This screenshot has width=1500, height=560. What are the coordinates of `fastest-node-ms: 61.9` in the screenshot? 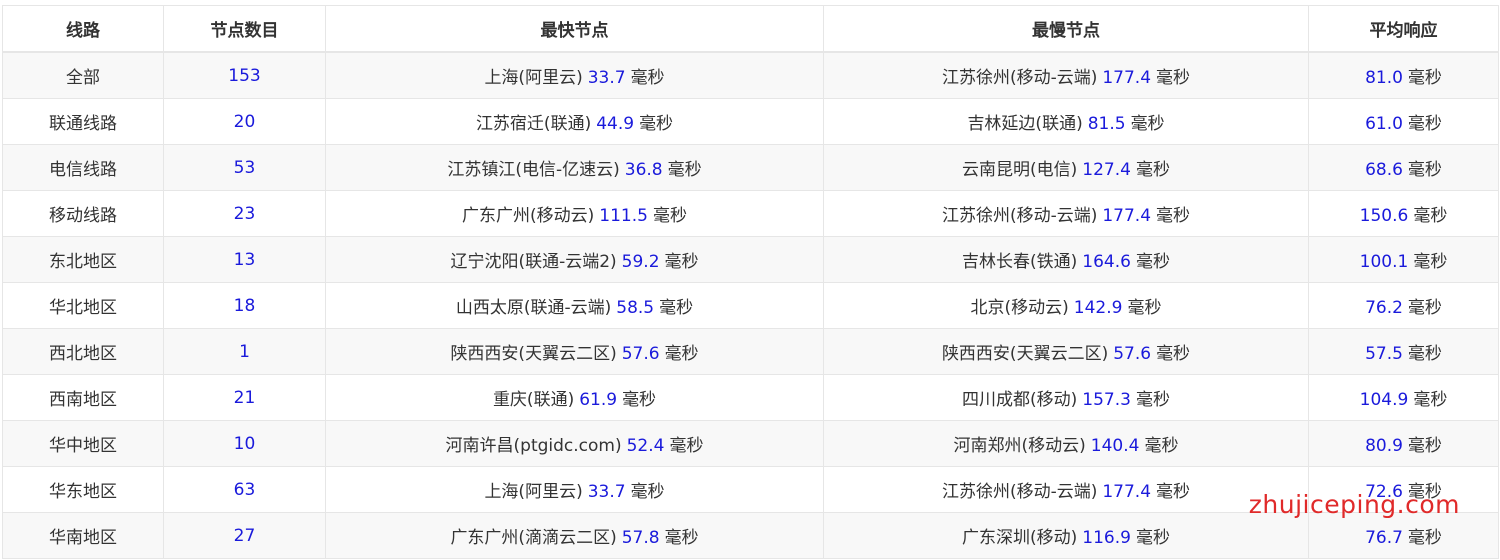 It's located at (598, 400).